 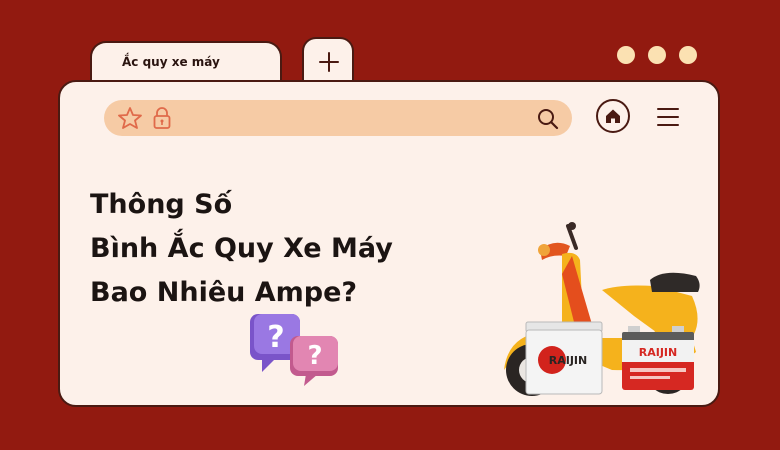 I want to click on window-controls, so click(x=657, y=55).